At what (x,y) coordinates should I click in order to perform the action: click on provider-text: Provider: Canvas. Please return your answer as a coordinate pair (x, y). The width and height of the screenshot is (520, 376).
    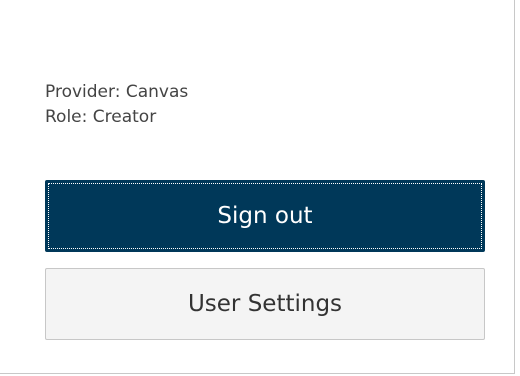
    Looking at the image, I should click on (117, 92).